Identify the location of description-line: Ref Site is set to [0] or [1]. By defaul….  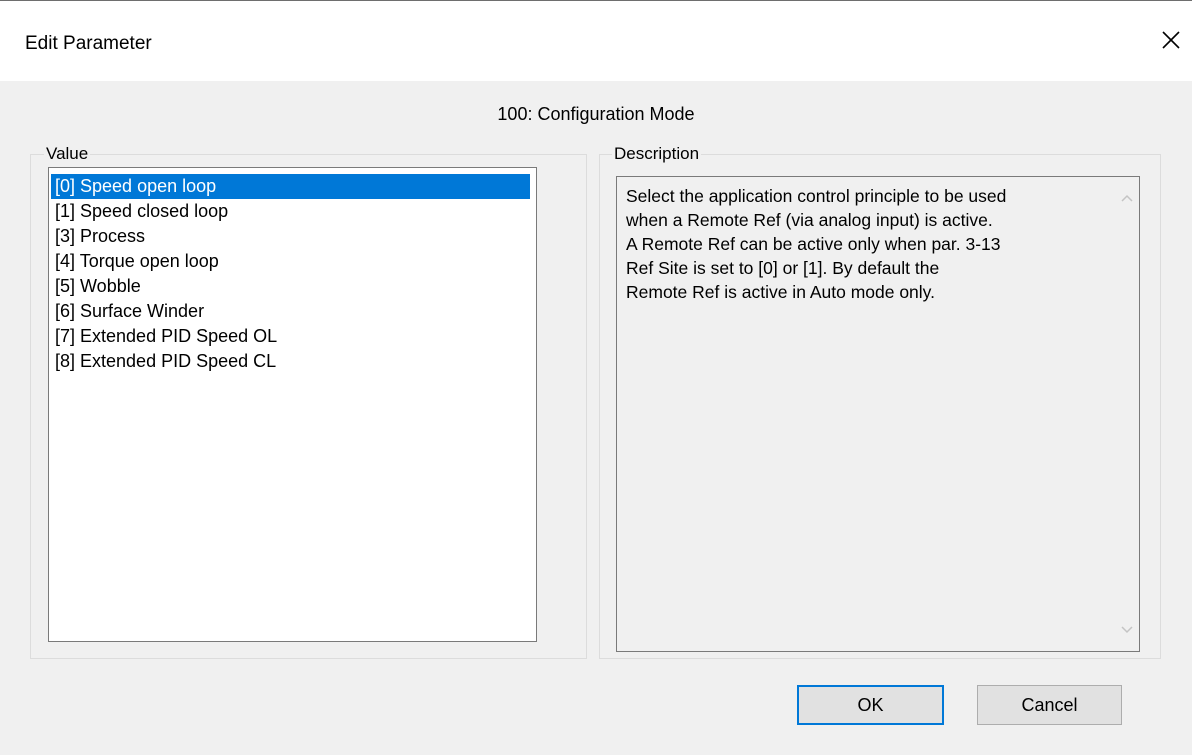
(783, 268).